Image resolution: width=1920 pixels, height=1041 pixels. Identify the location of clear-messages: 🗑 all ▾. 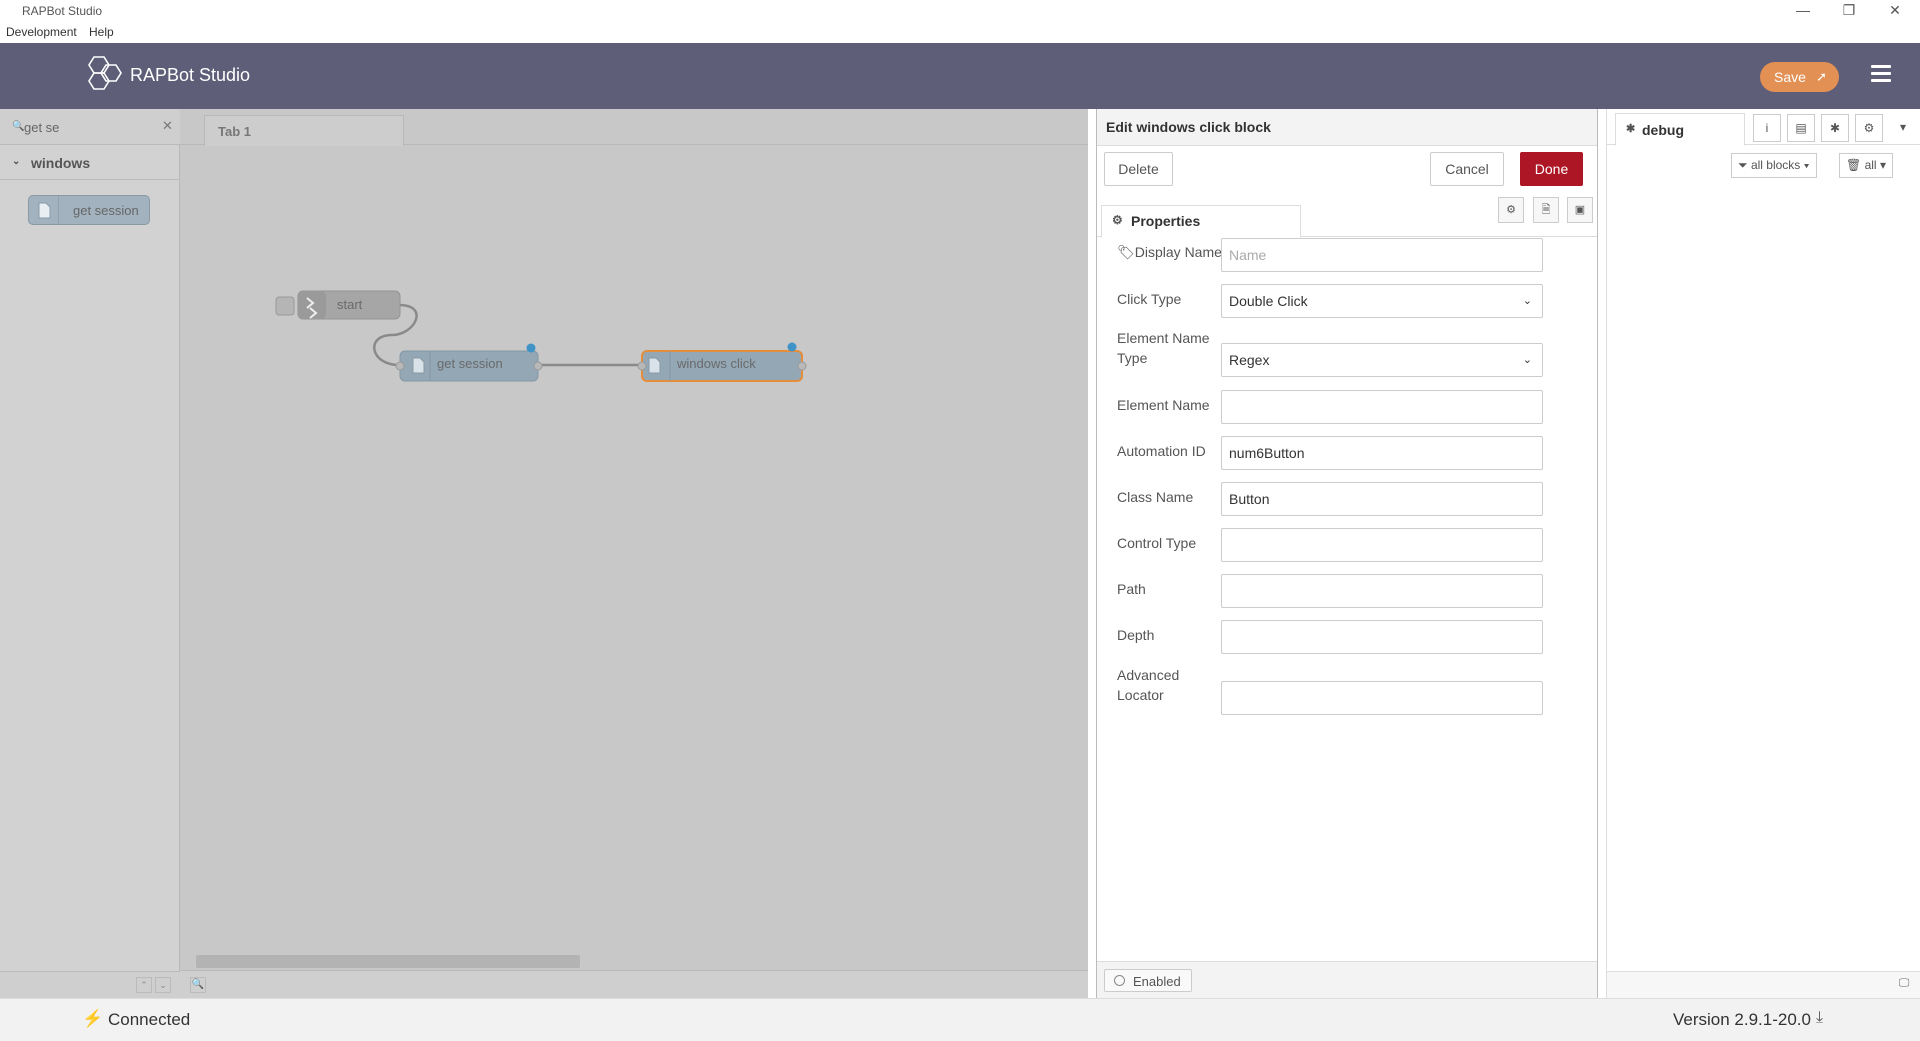
(1866, 165).